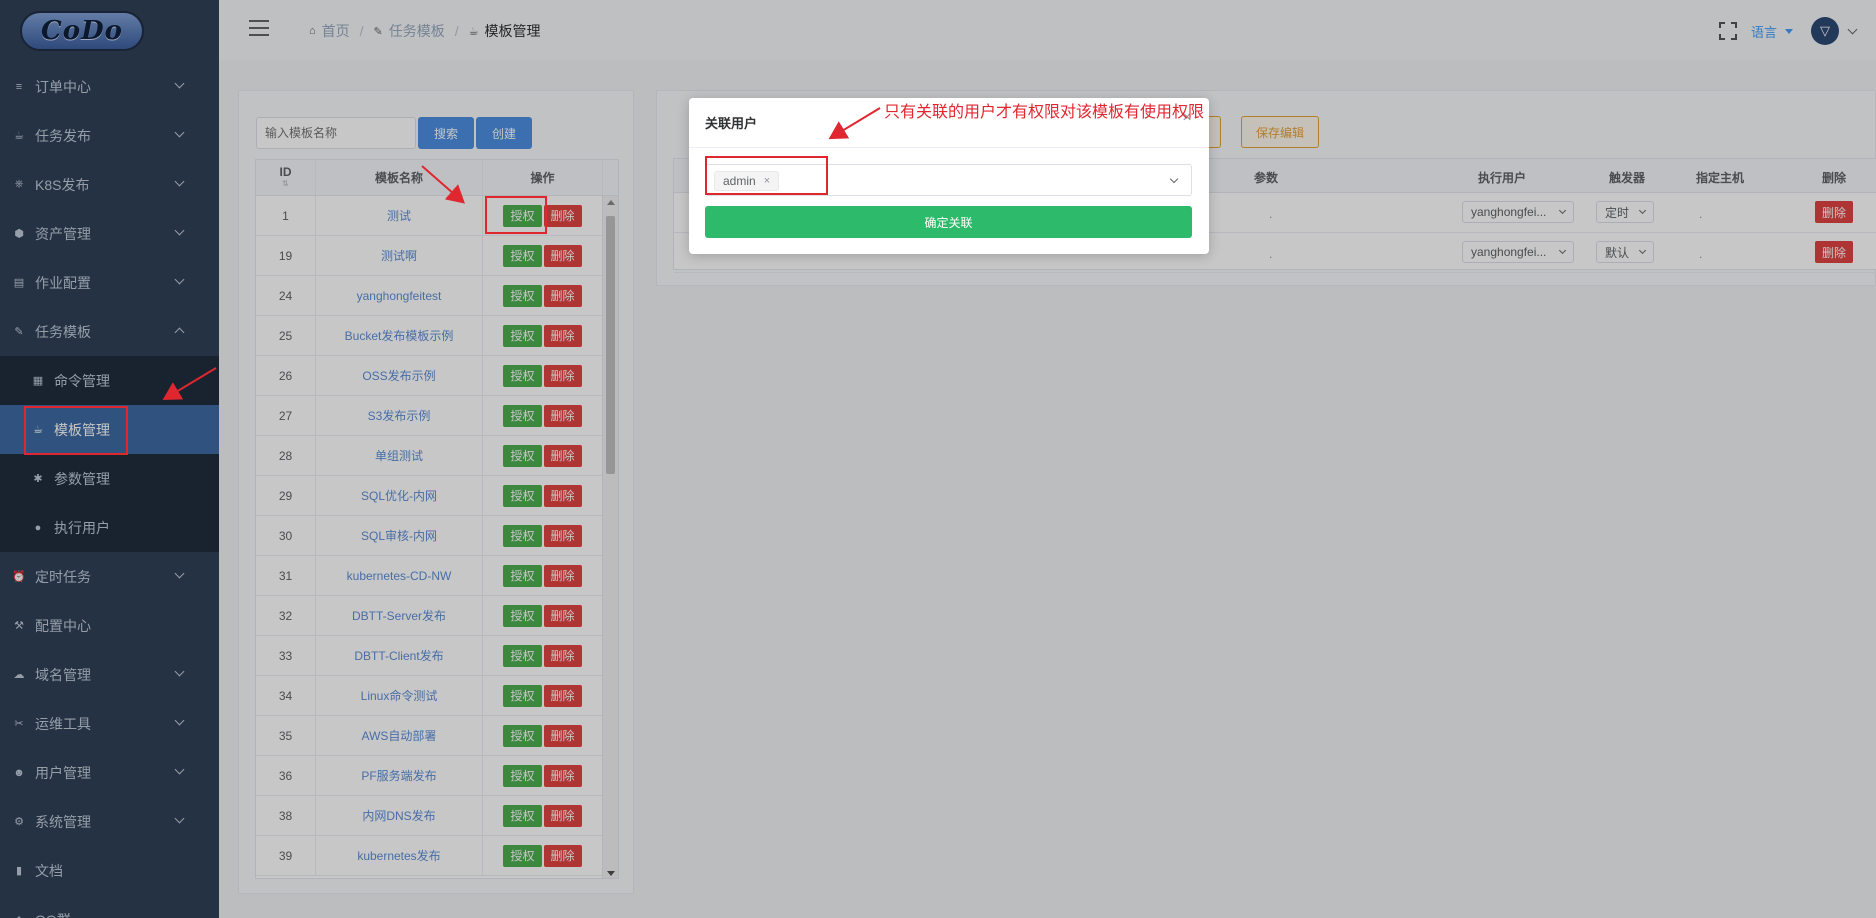 The height and width of the screenshot is (918, 1876). What do you see at coordinates (443, 184) in the screenshot?
I see `arrow-to-auth` at bounding box center [443, 184].